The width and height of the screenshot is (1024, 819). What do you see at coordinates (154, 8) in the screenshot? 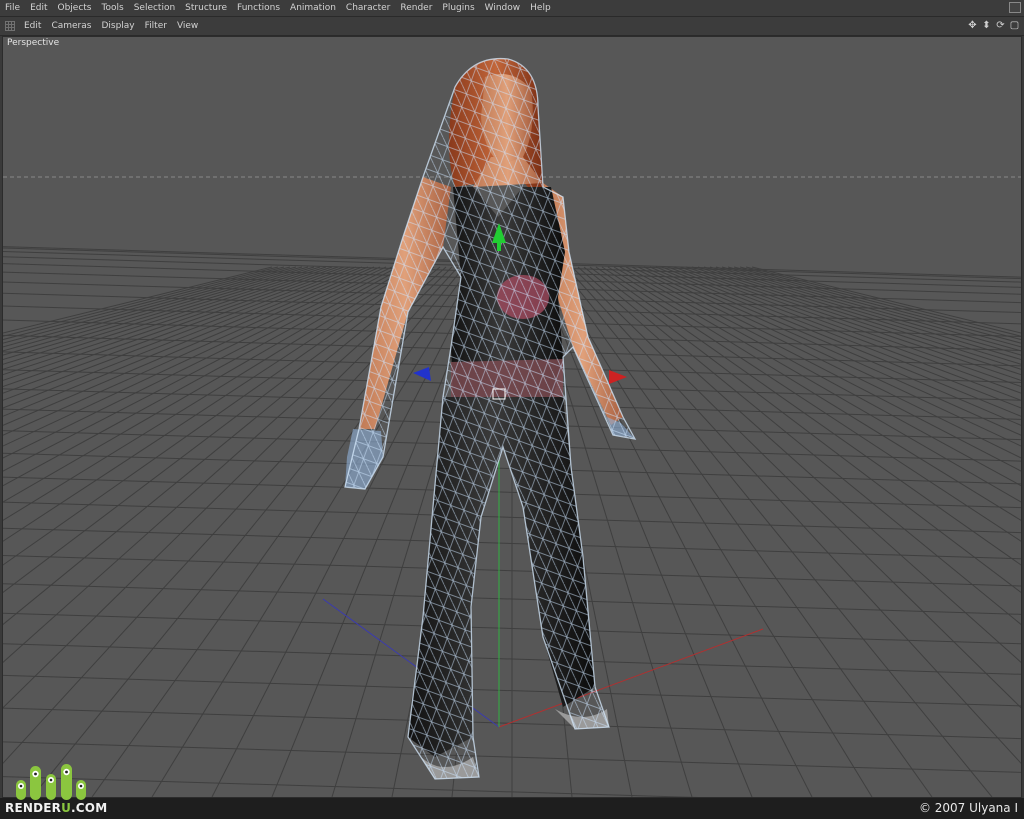
I see `menu-selection: Selection` at bounding box center [154, 8].